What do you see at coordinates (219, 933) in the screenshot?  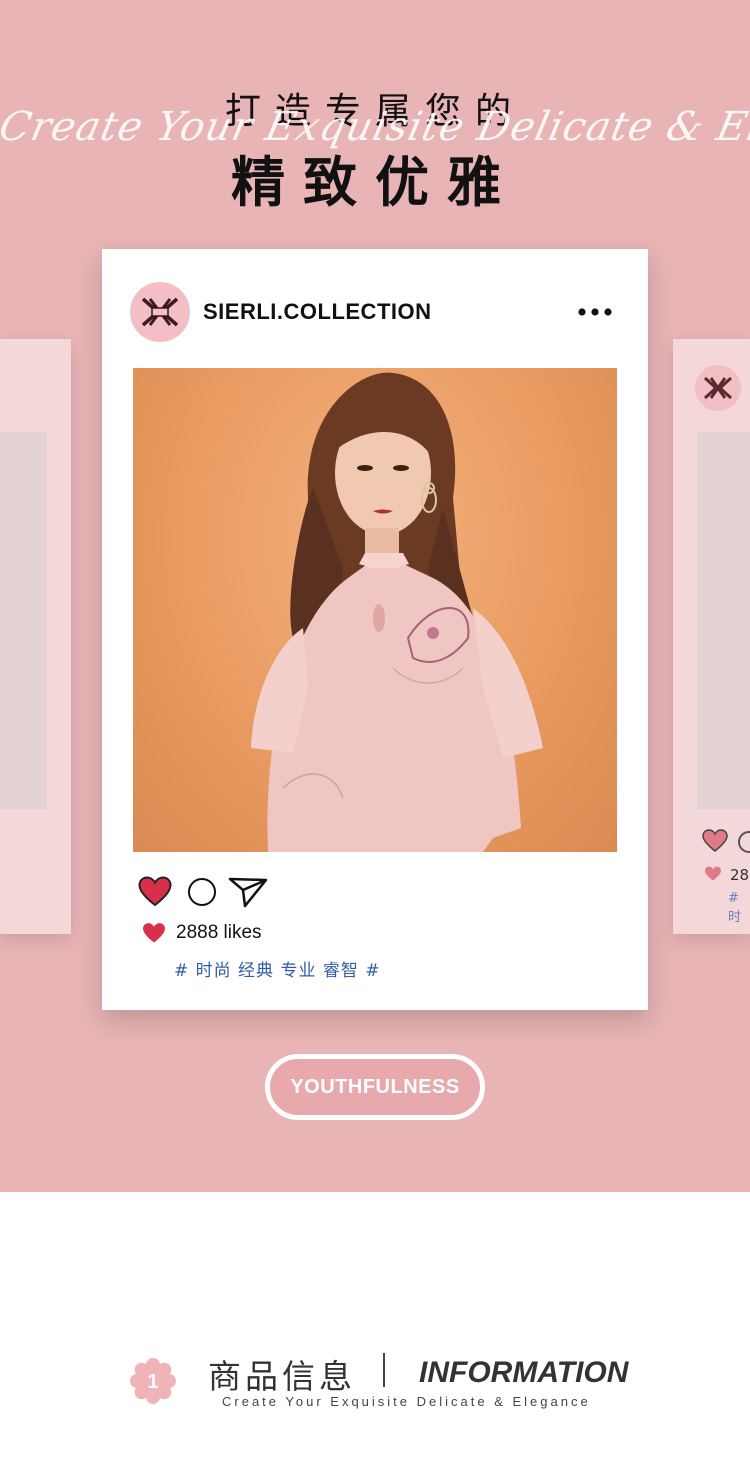 I see `likes-count: 2888 likes` at bounding box center [219, 933].